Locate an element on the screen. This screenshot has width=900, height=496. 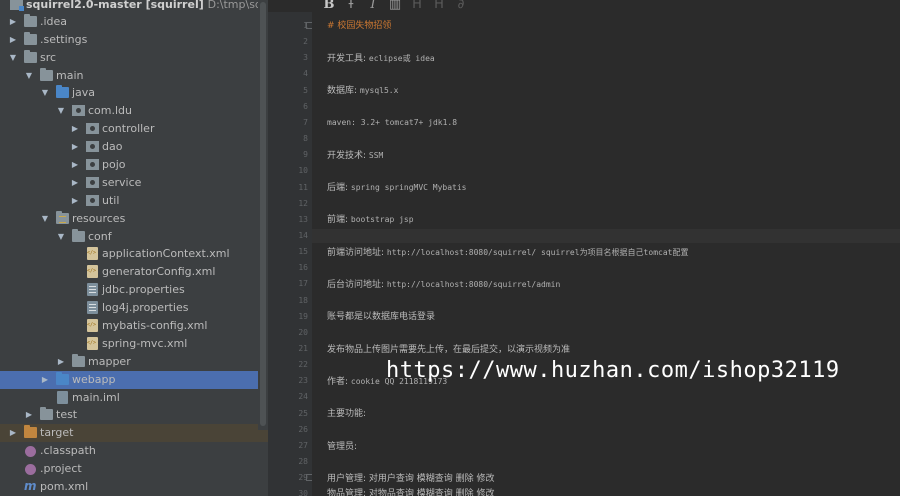
tree-item-conf: ▼ conf is located at coordinates (134, 237).